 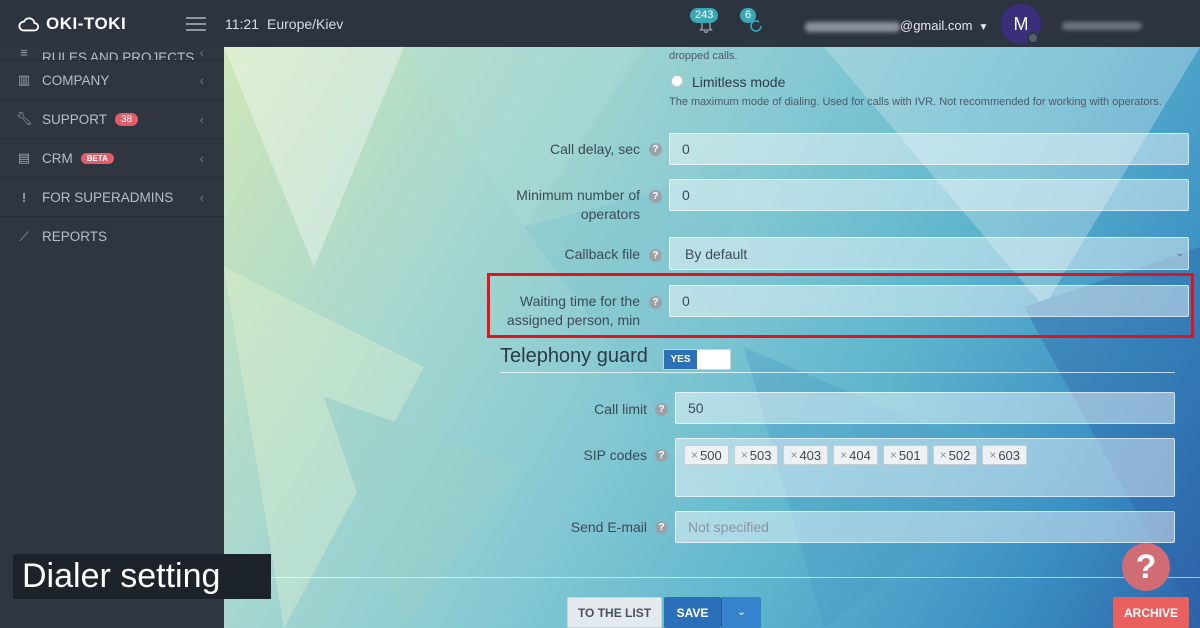 I want to click on account-menu: @gmail.com ▼, so click(x=896, y=25).